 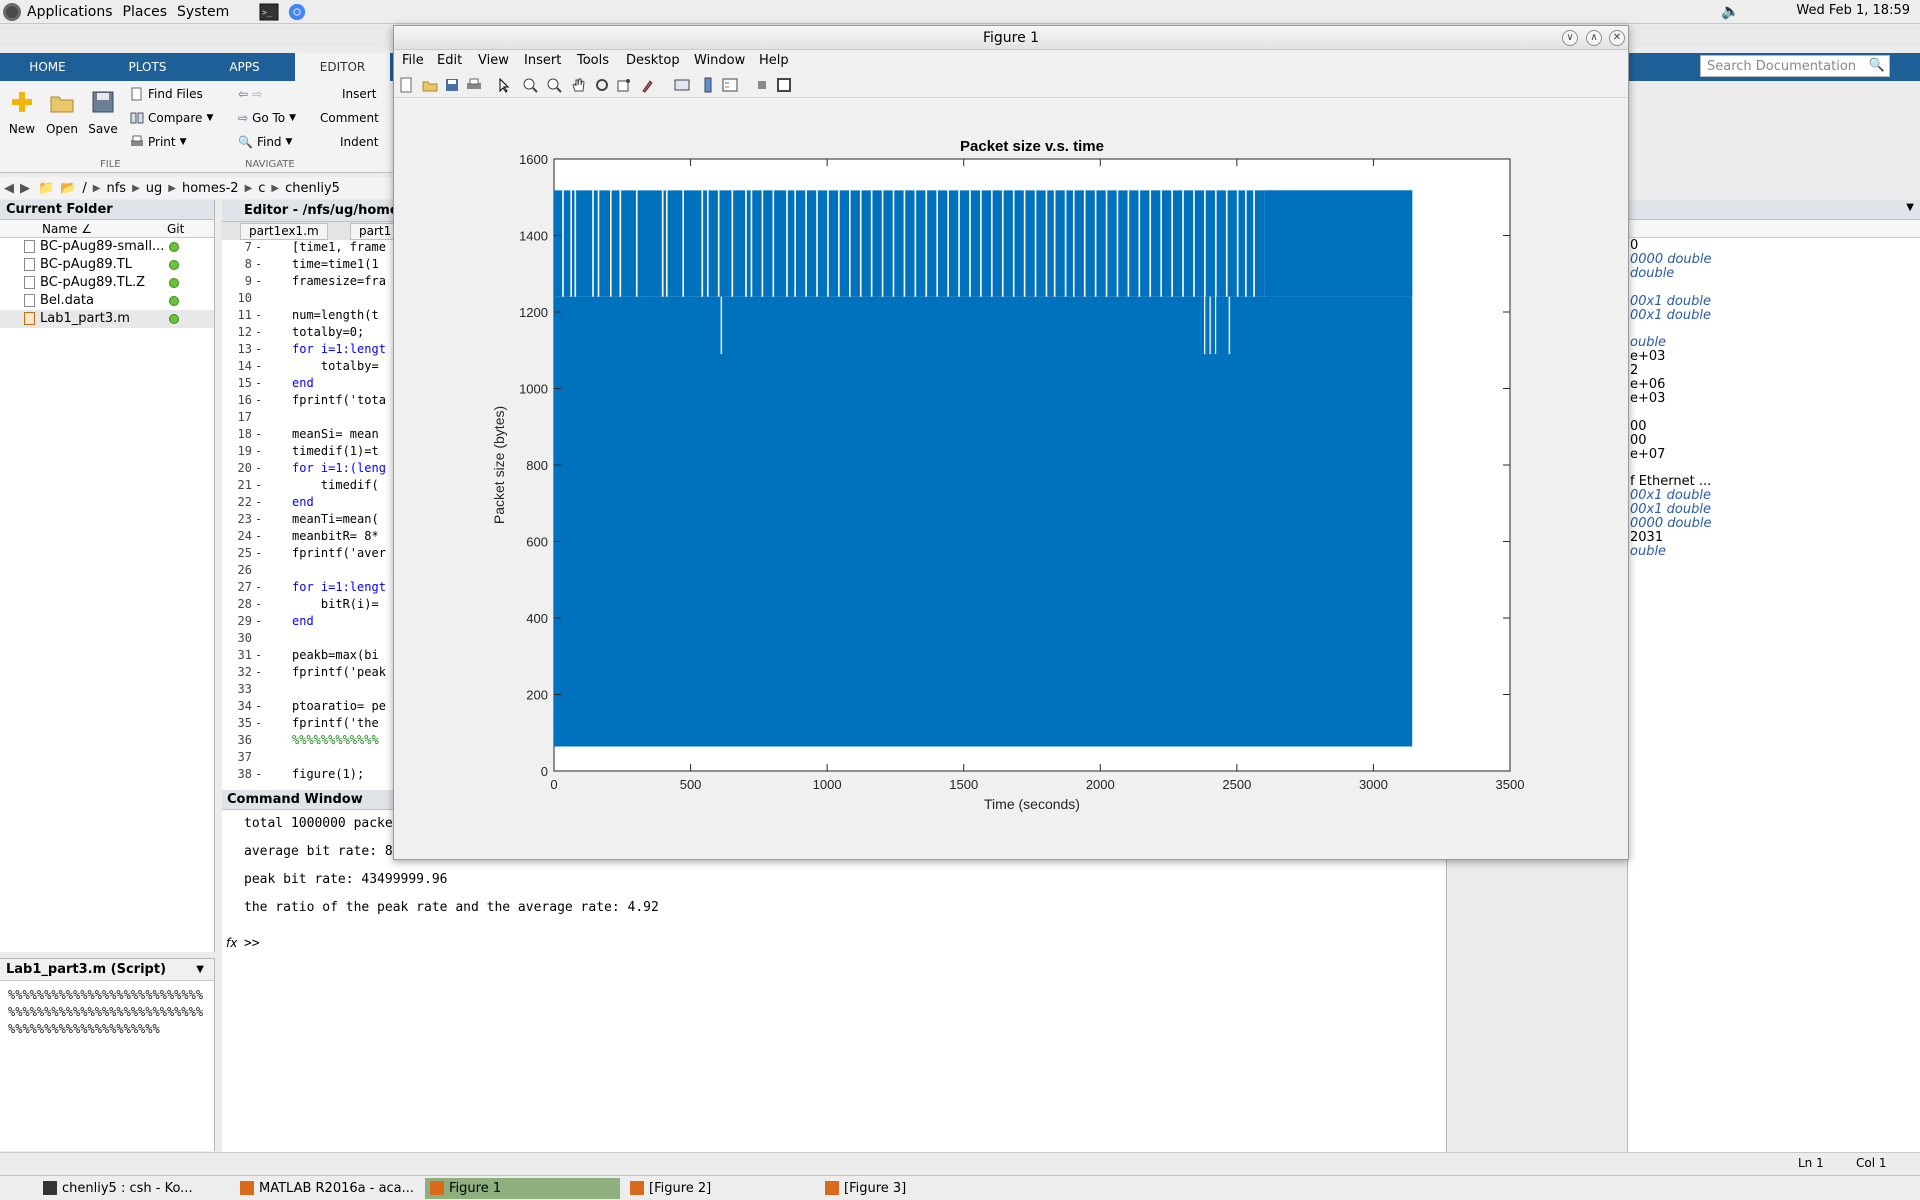 What do you see at coordinates (342, 67) in the screenshot?
I see `tab-editor: EDITOR` at bounding box center [342, 67].